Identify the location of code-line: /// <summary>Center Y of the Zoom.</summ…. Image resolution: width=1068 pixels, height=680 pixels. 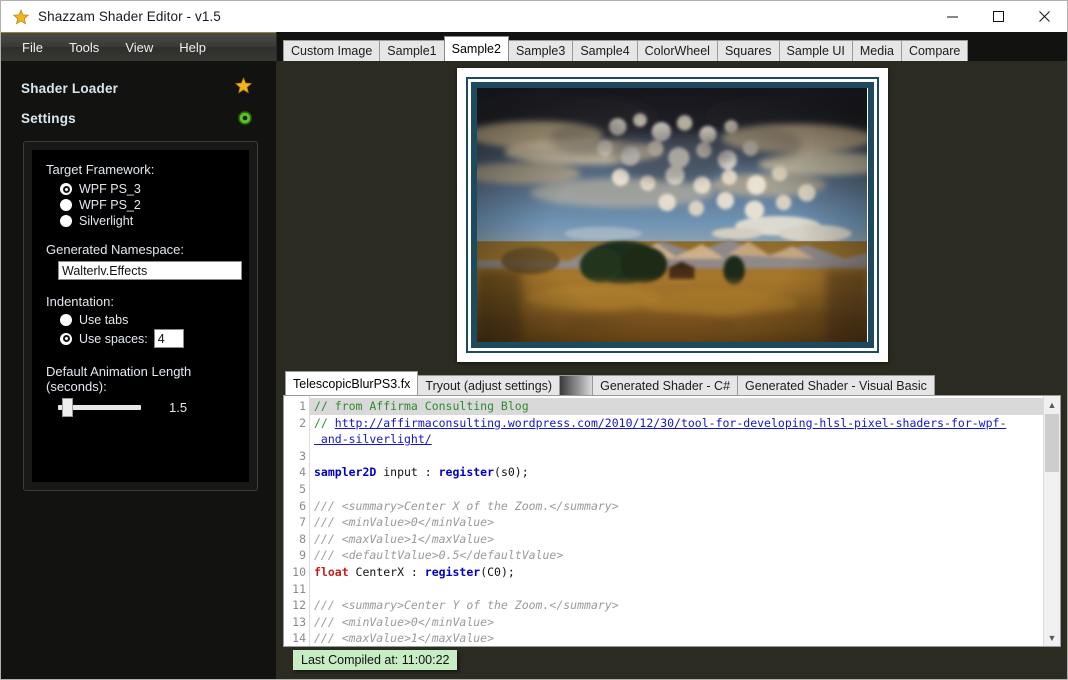
(676, 605).